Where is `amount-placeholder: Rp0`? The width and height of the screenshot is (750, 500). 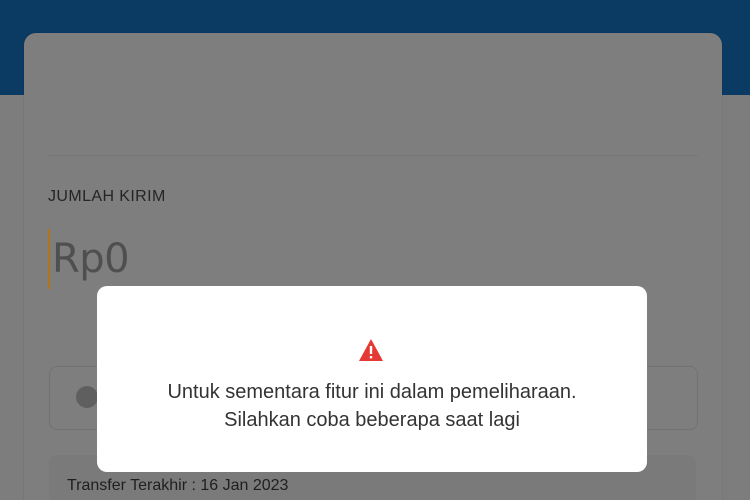 amount-placeholder: Rp0 is located at coordinates (91, 259).